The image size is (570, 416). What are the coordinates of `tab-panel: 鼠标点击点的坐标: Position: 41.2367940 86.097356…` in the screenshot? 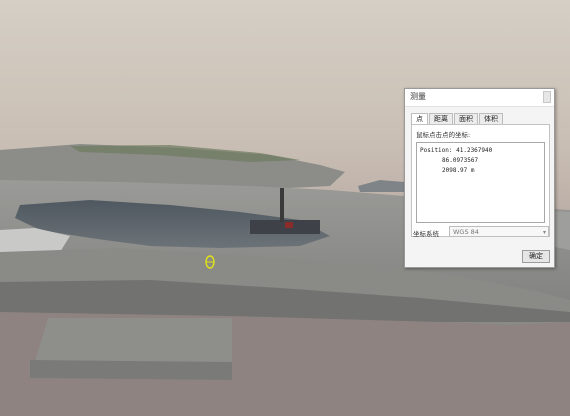 It's located at (480, 180).